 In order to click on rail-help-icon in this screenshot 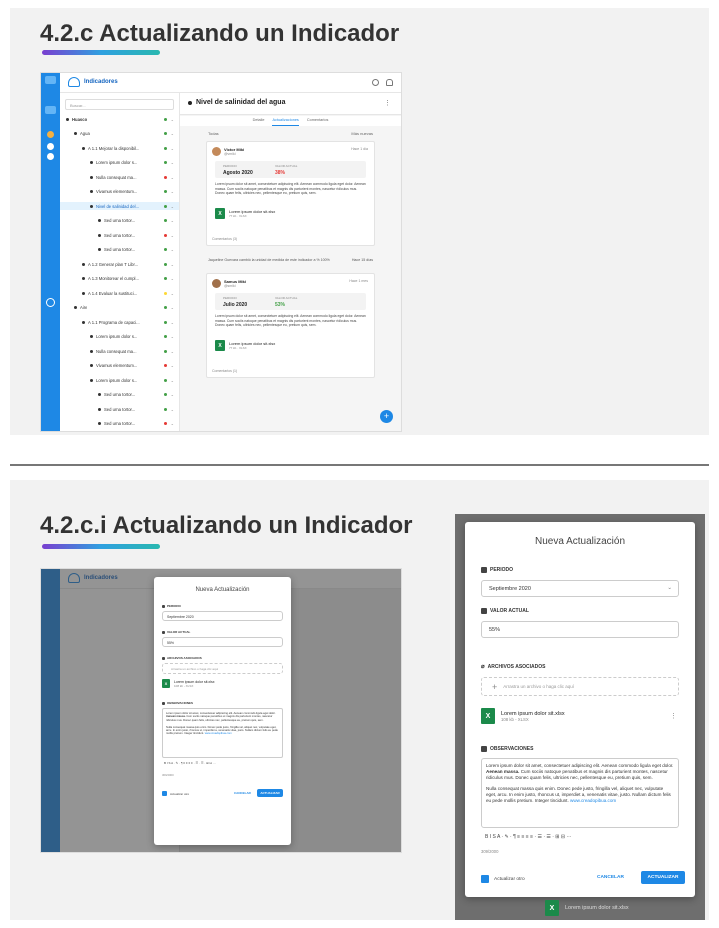, I will do `click(50, 302)`.